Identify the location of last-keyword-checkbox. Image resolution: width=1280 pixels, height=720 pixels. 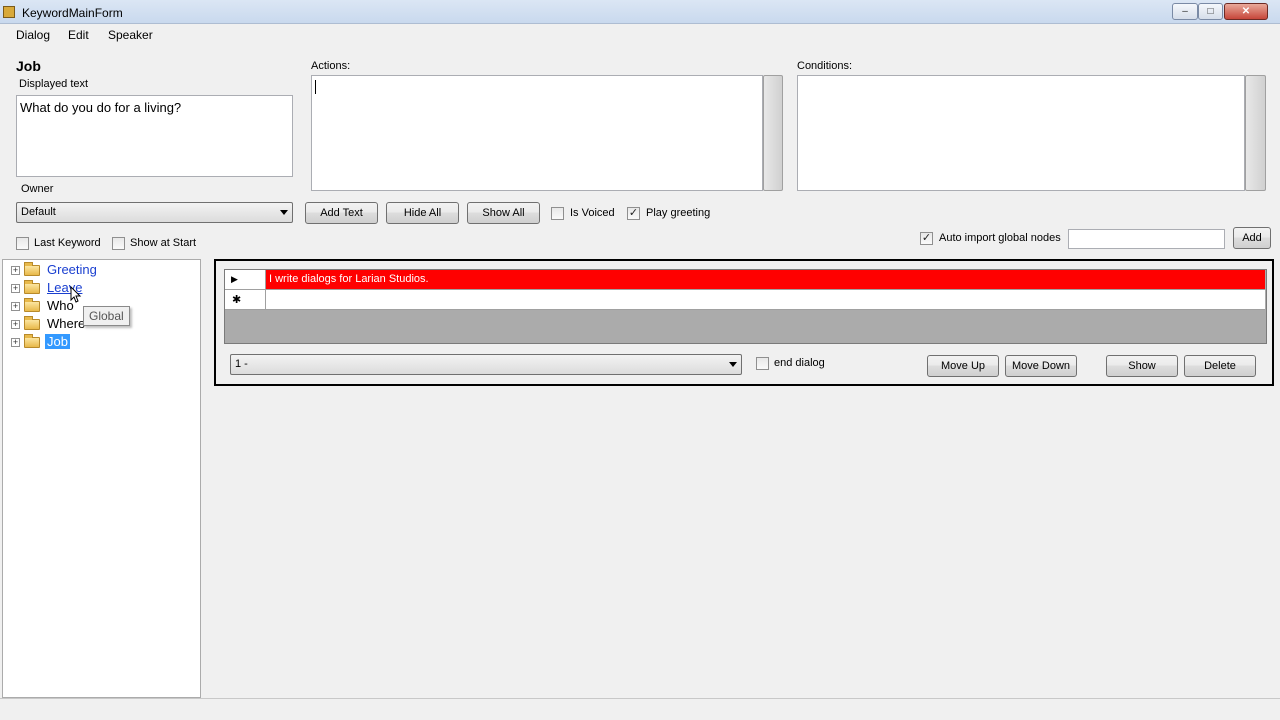
(22, 243).